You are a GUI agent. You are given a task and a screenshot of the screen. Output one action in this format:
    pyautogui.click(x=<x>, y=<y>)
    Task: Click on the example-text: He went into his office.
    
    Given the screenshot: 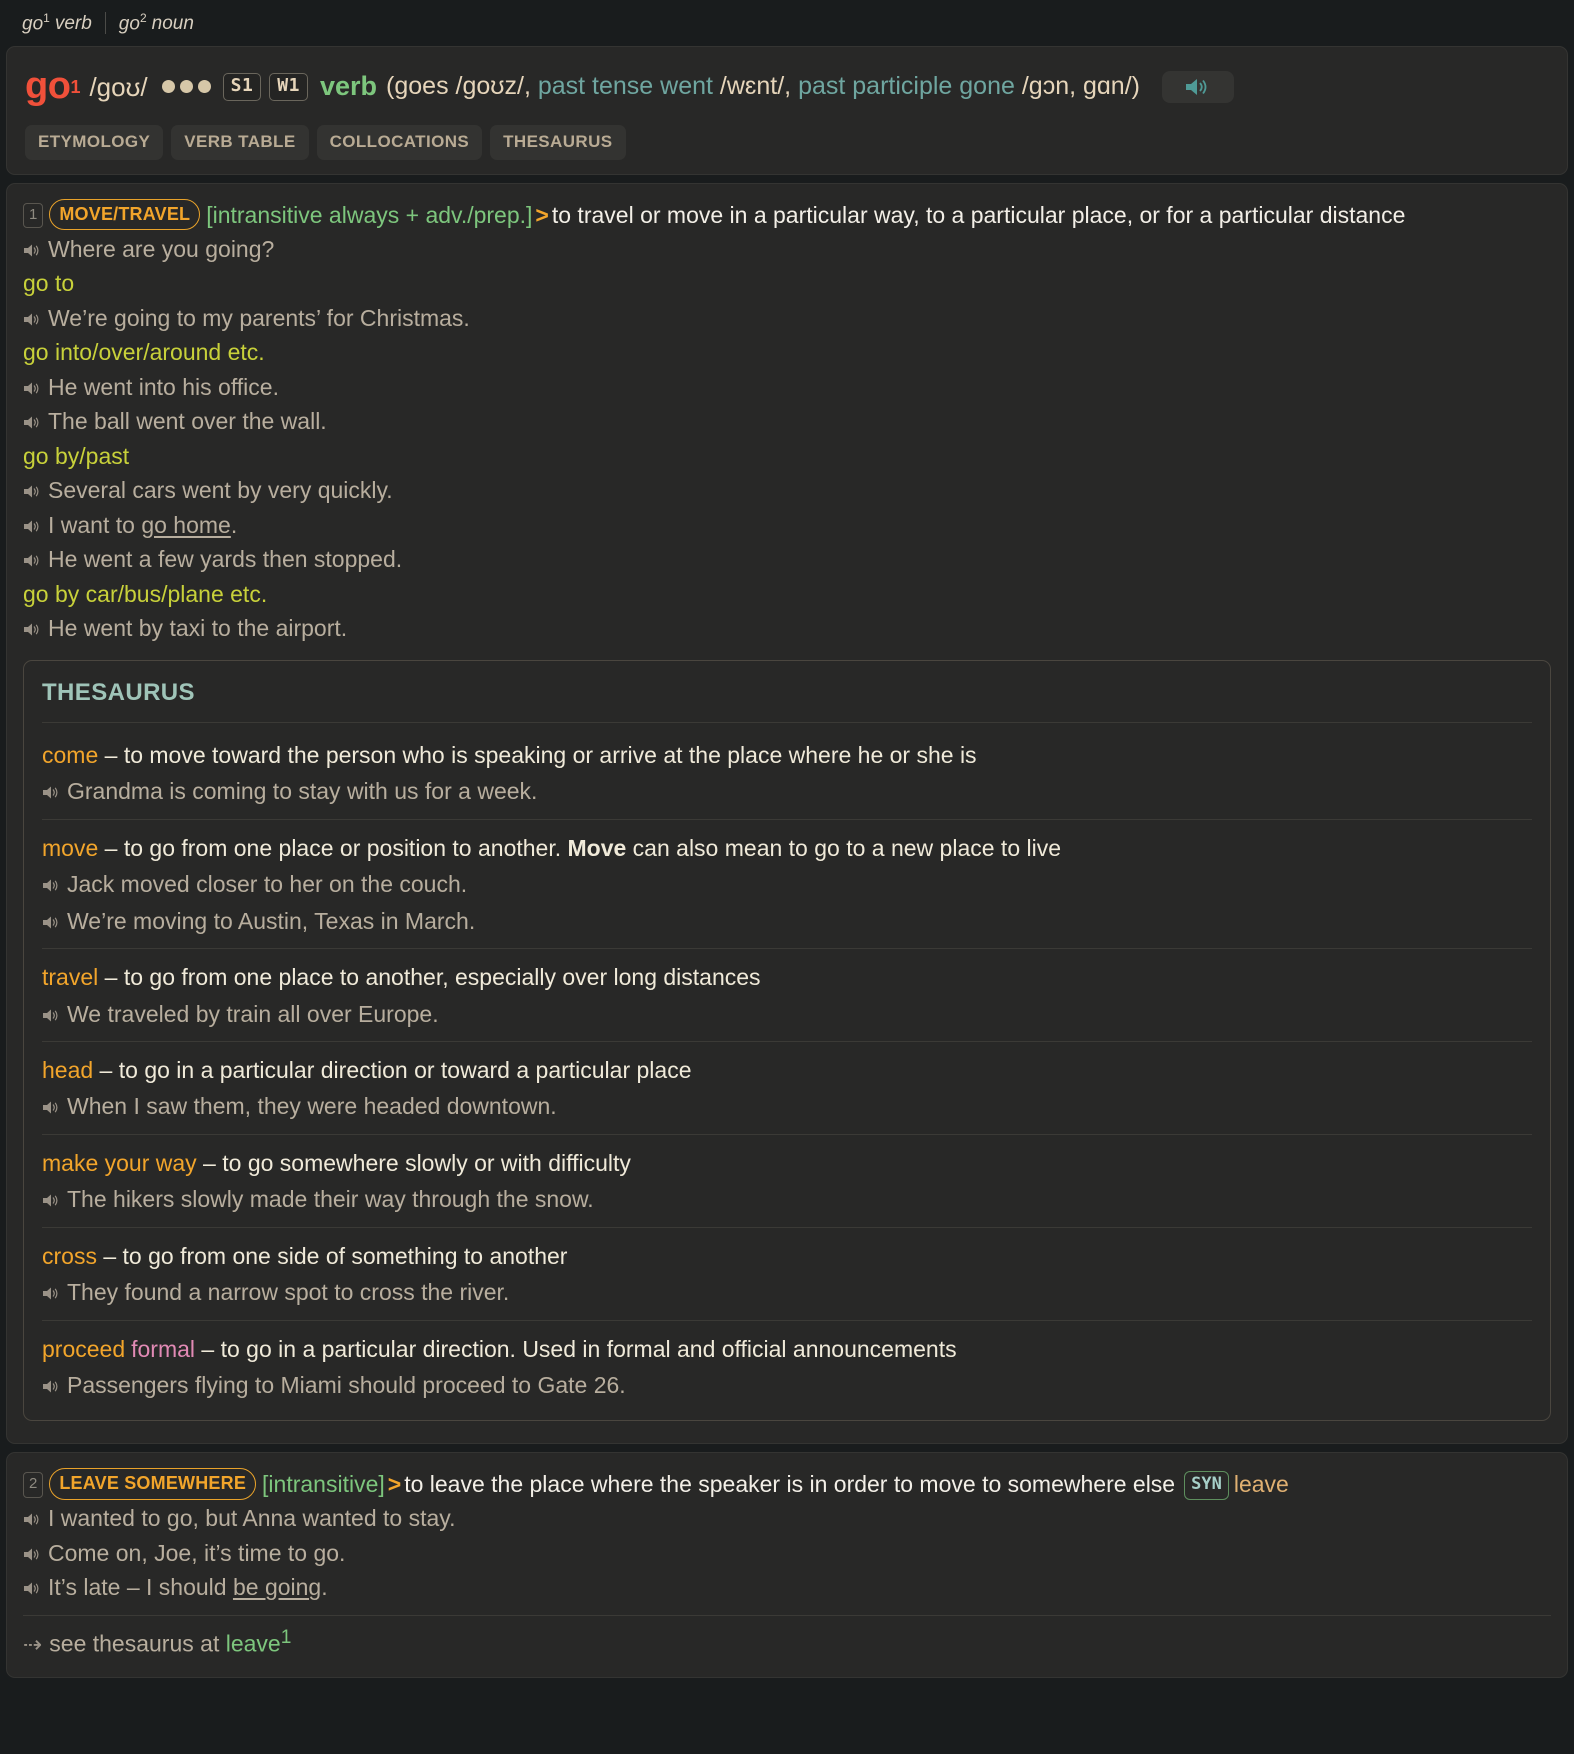 What is the action you would take?
    pyautogui.click(x=163, y=386)
    